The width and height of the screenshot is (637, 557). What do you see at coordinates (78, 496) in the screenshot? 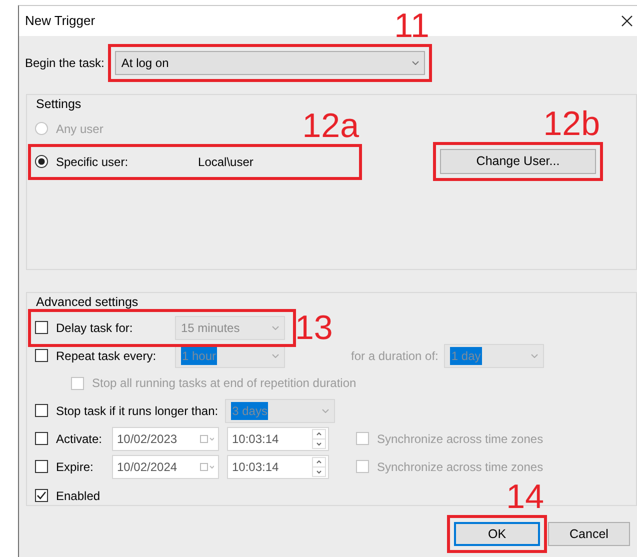
I see `checkbox-label: Enabled` at bounding box center [78, 496].